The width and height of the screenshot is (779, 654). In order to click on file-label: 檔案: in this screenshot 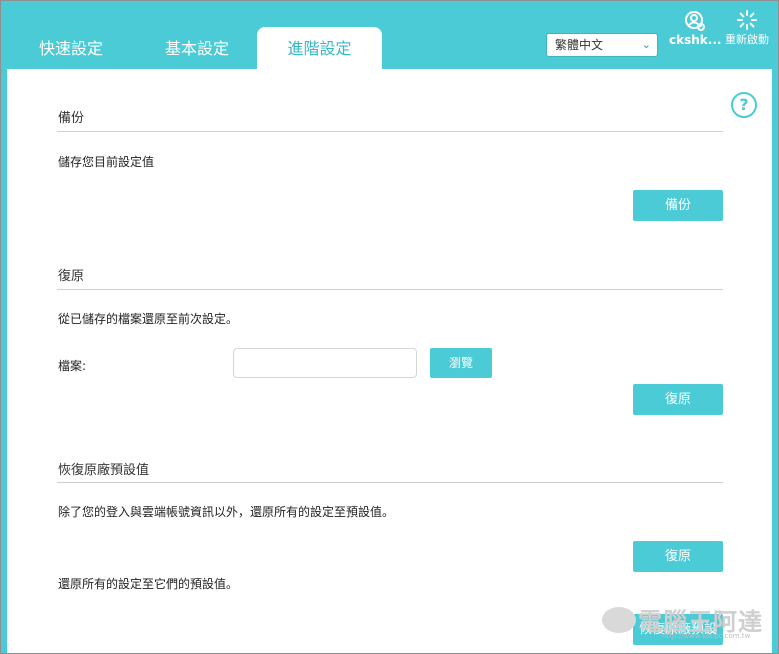, I will do `click(72, 366)`.